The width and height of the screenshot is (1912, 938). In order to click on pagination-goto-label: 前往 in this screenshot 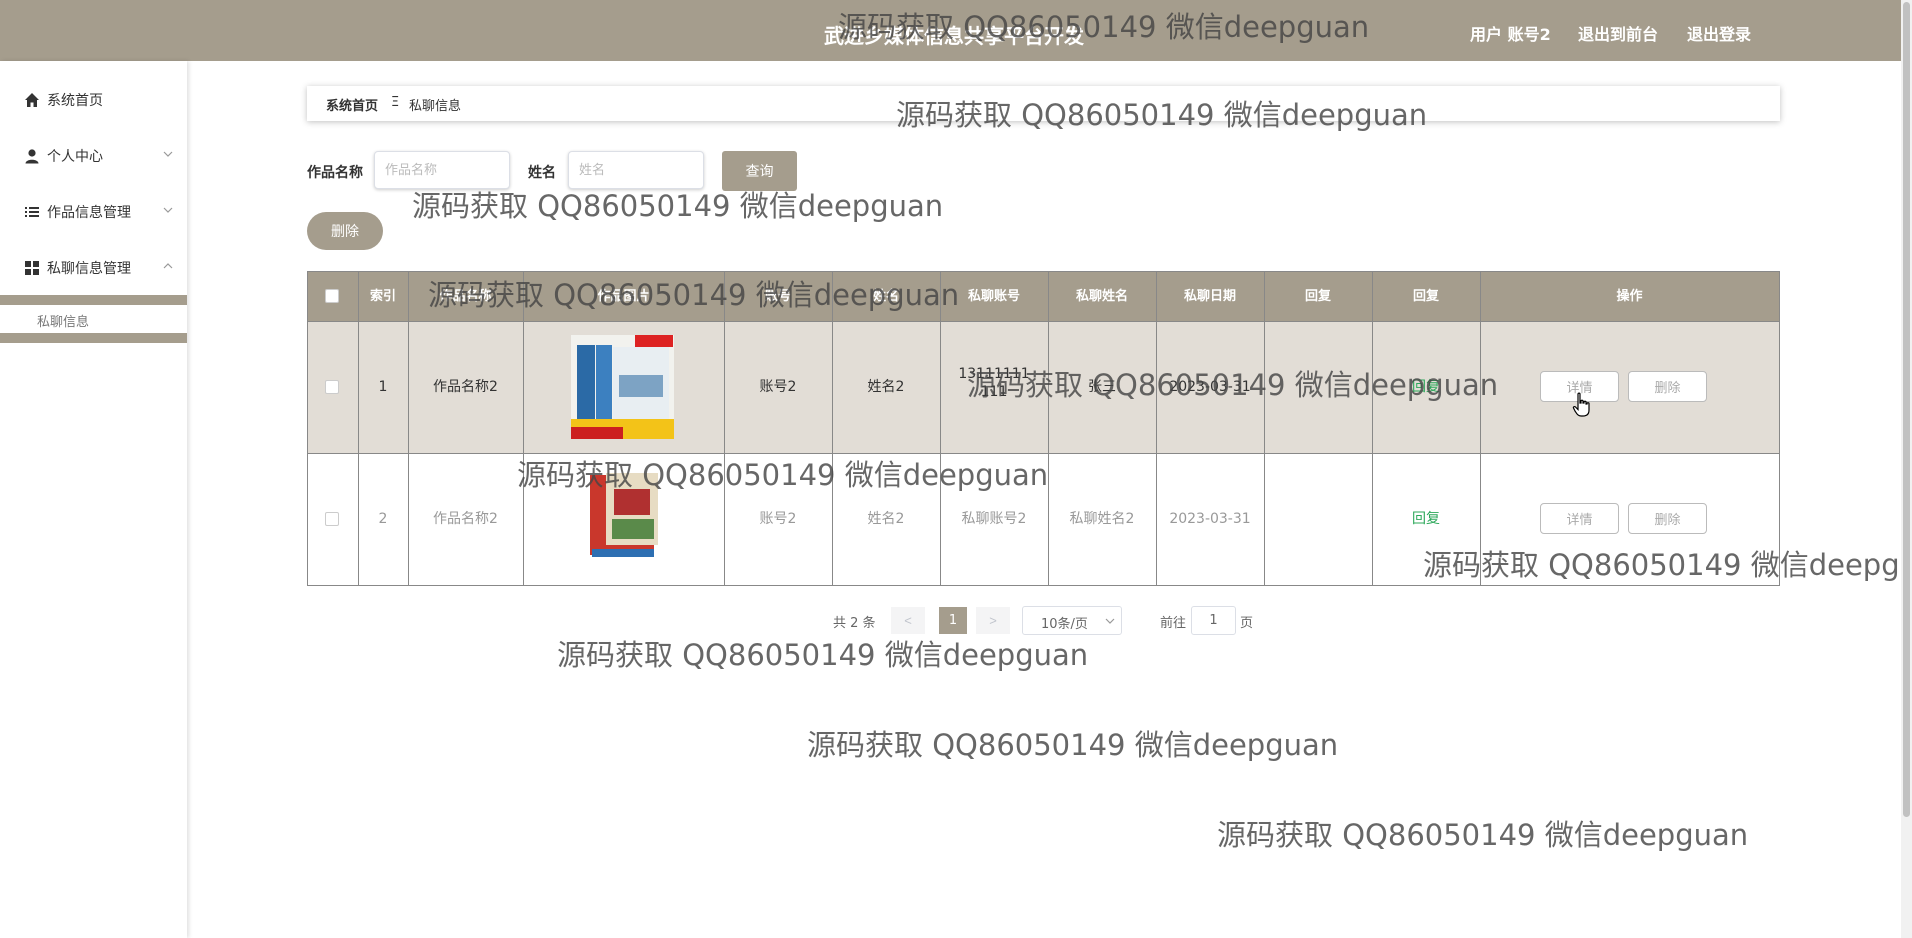, I will do `click(1173, 623)`.